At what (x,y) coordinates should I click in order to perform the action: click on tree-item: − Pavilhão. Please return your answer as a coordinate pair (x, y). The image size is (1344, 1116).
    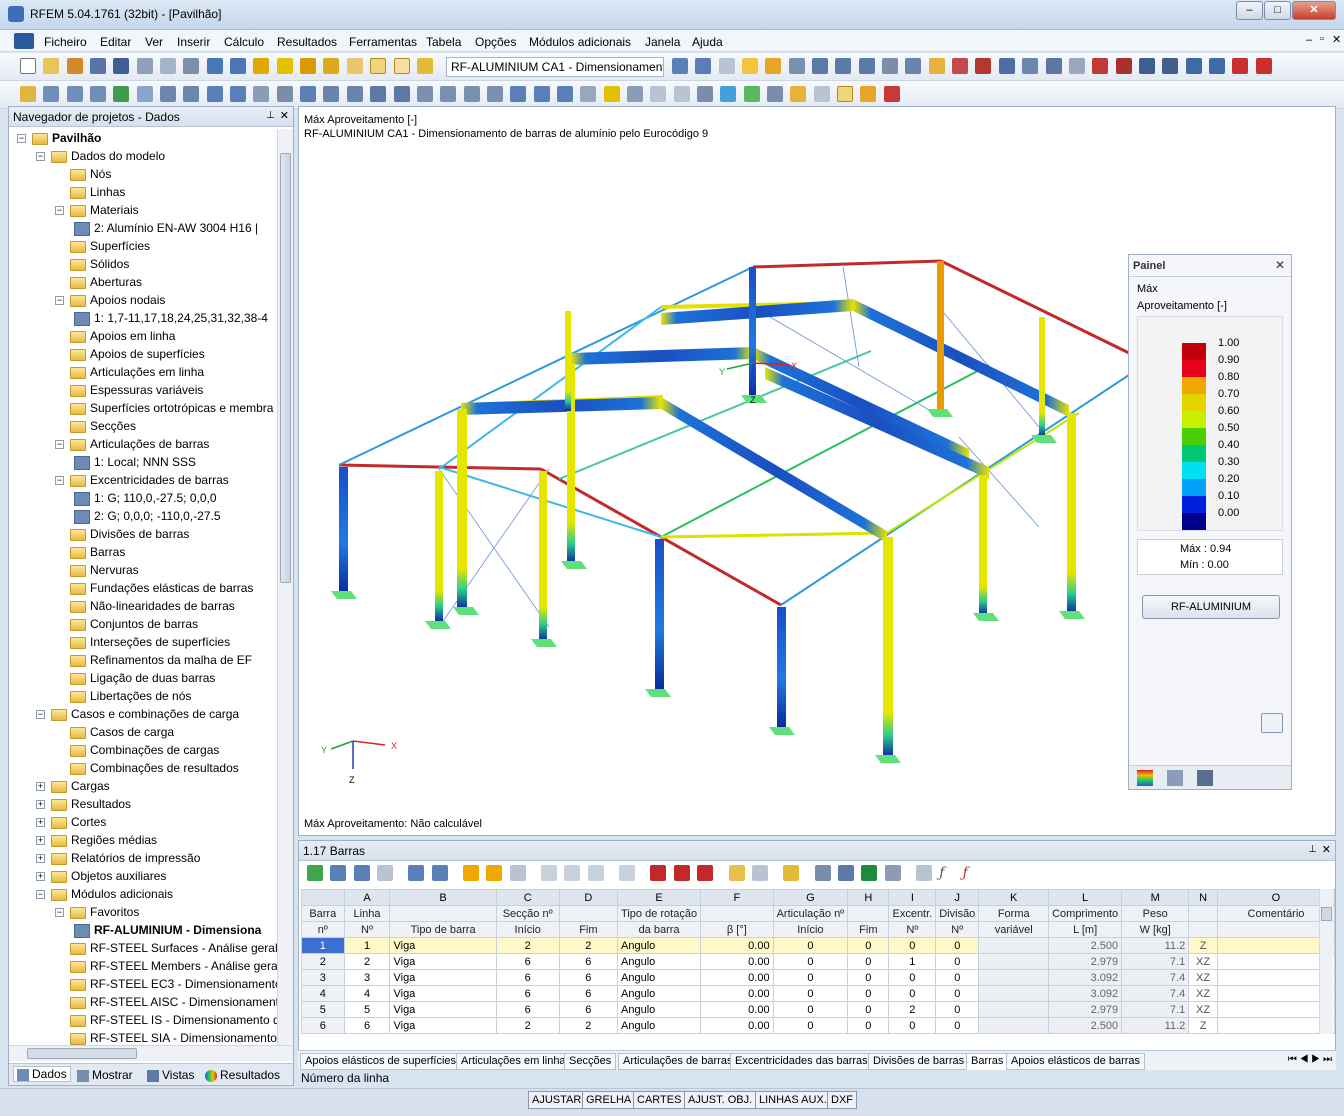
    Looking at the image, I should click on (59, 138).